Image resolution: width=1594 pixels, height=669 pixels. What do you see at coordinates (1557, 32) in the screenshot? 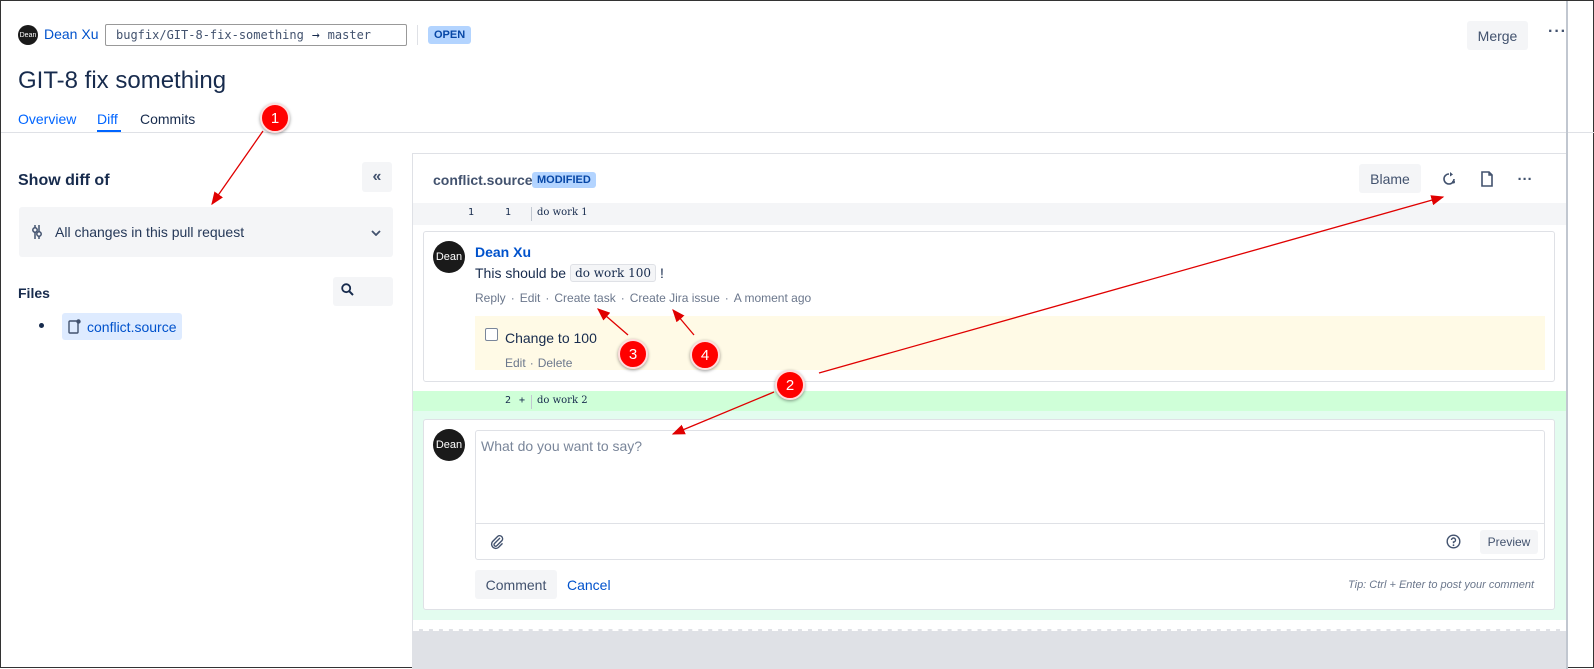
I see `more-actions-icon: ···` at bounding box center [1557, 32].